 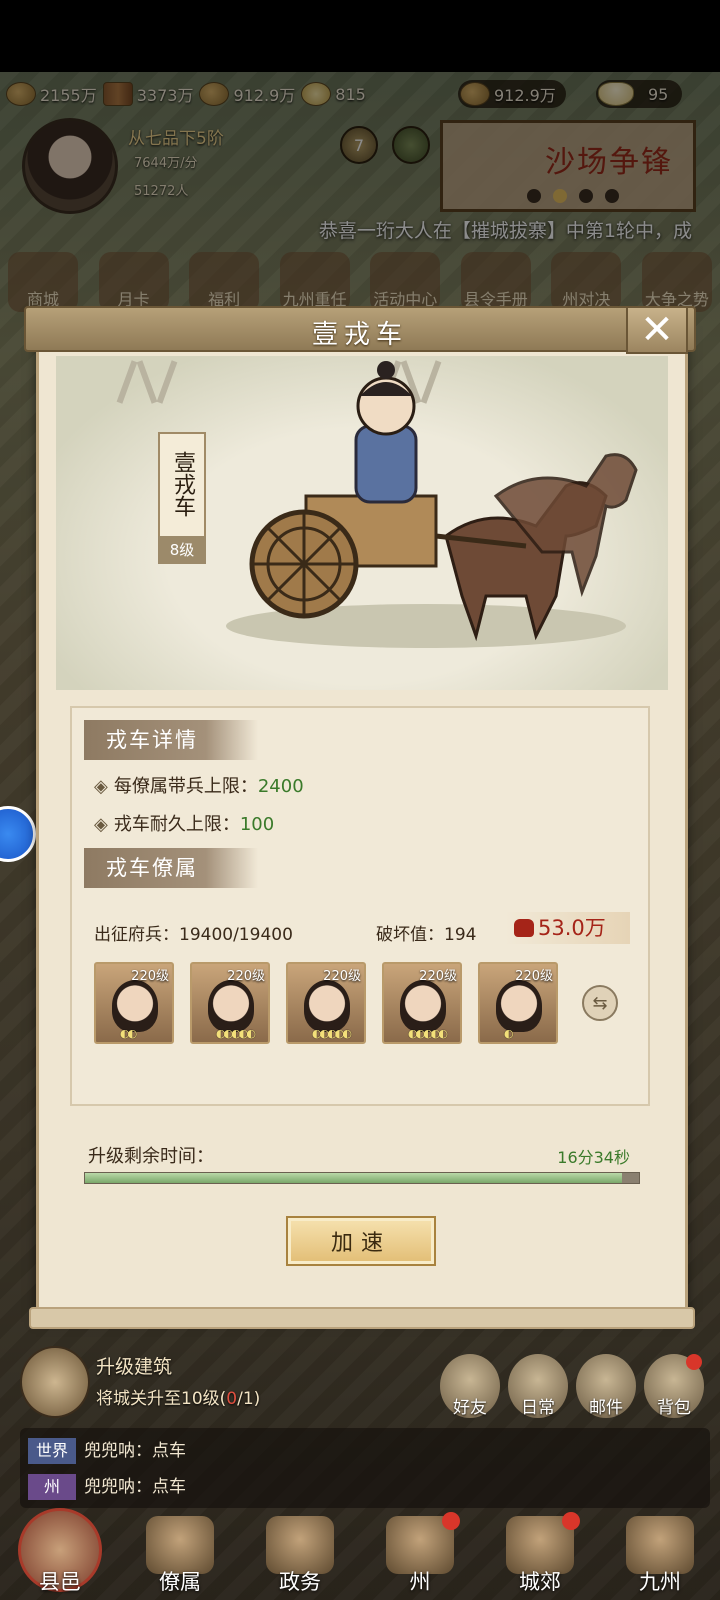 I want to click on mail-button: 邮件, so click(x=606, y=1386).